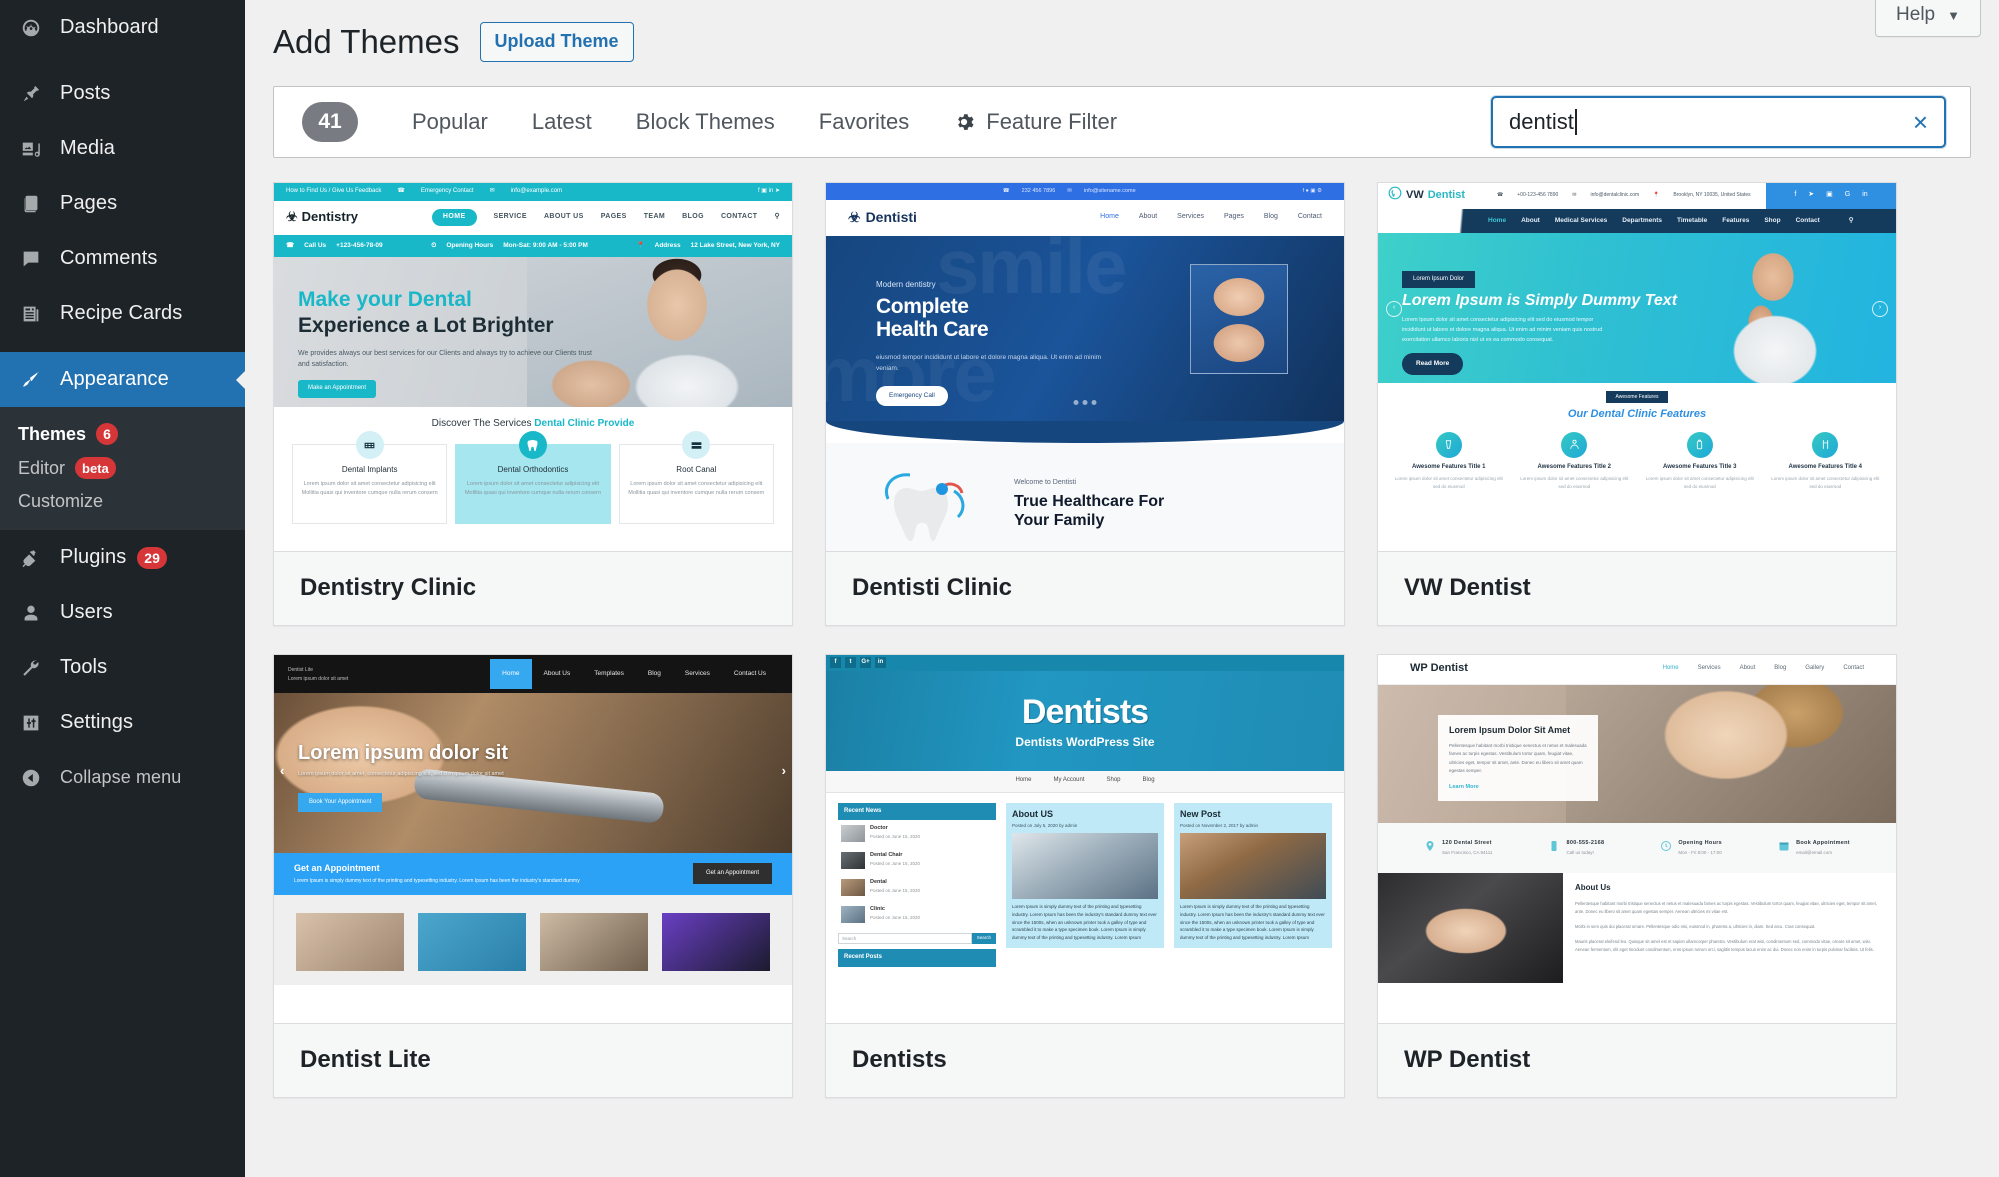  What do you see at coordinates (122, 667) in the screenshot?
I see `sidebar-item-tools: Tools` at bounding box center [122, 667].